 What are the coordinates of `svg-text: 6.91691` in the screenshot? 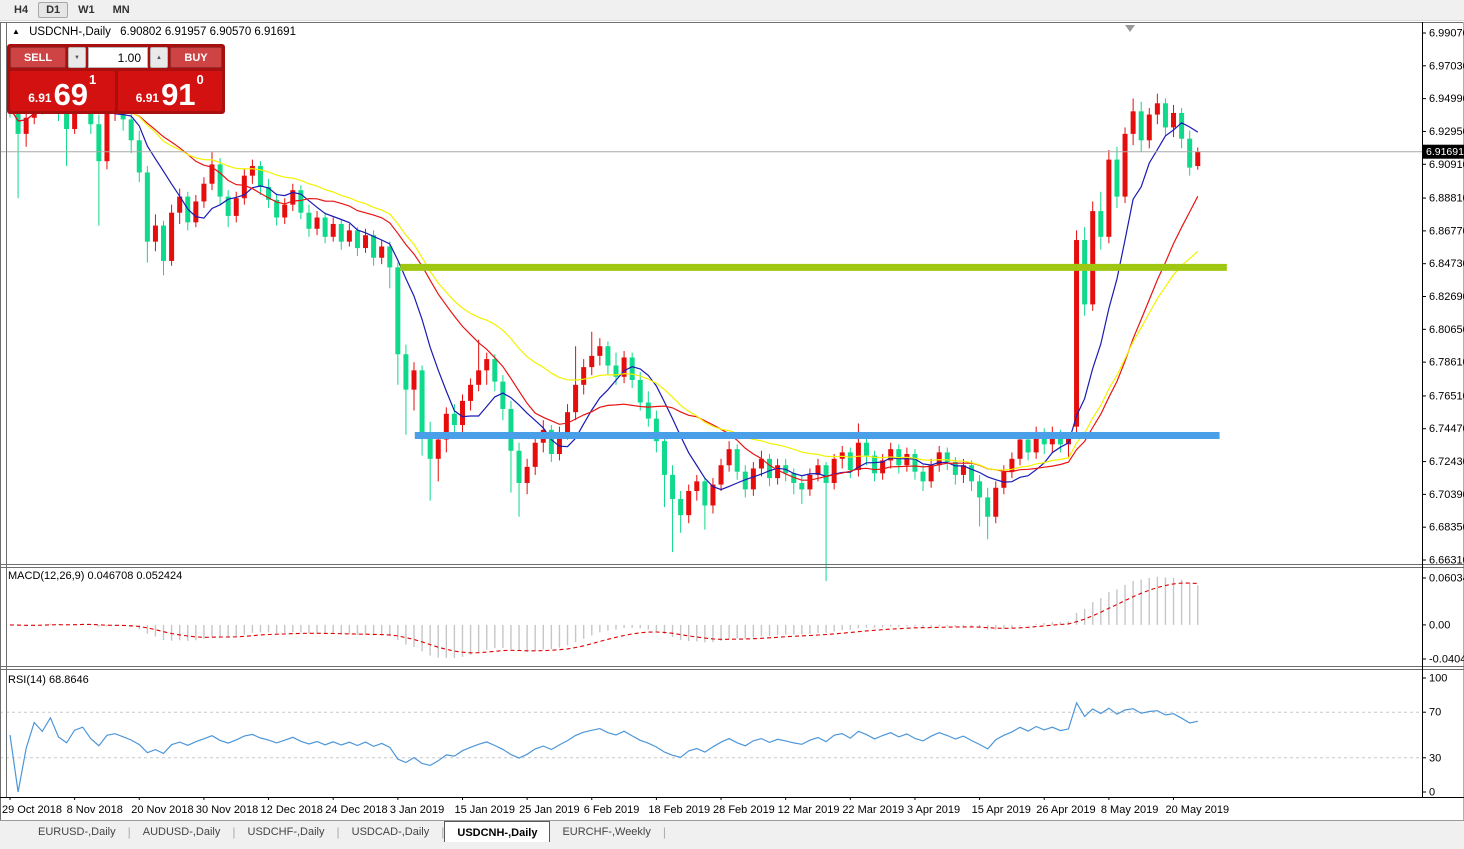 It's located at (1445, 152).